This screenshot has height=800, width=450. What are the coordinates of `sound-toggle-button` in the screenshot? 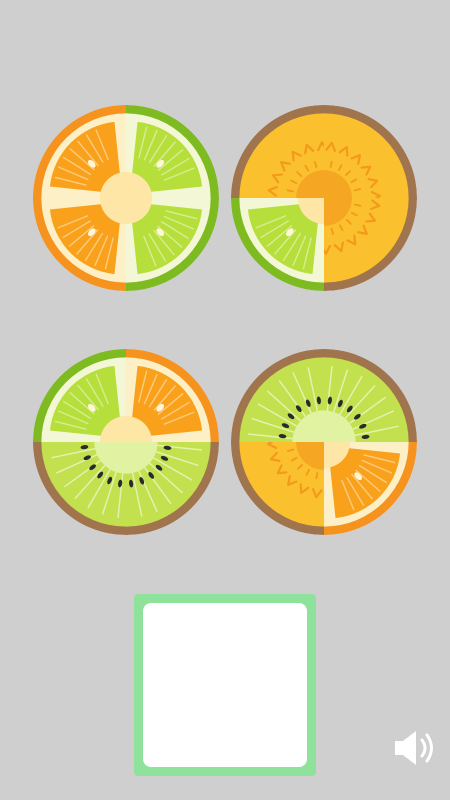 It's located at (415, 748).